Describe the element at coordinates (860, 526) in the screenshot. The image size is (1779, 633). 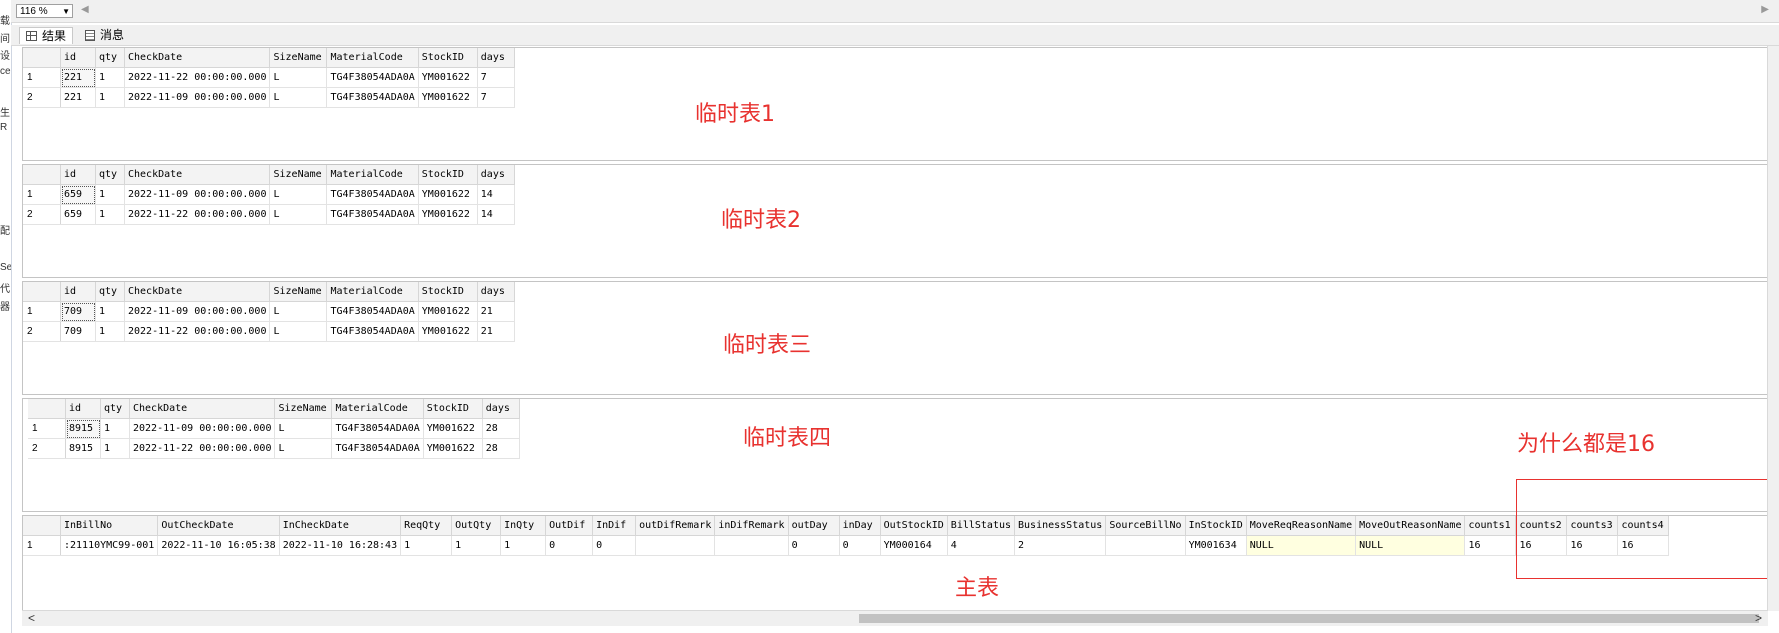
I see `column-header: inDay` at that location.